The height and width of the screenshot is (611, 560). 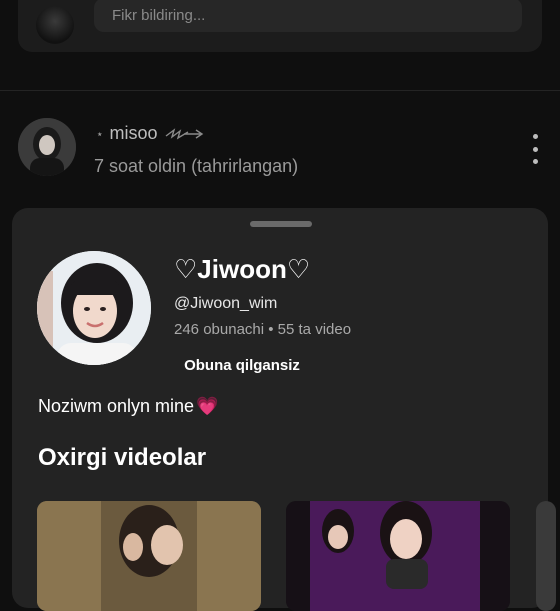 What do you see at coordinates (263, 329) in the screenshot?
I see `channel-stats: 246 obunachi • 55 ta video` at bounding box center [263, 329].